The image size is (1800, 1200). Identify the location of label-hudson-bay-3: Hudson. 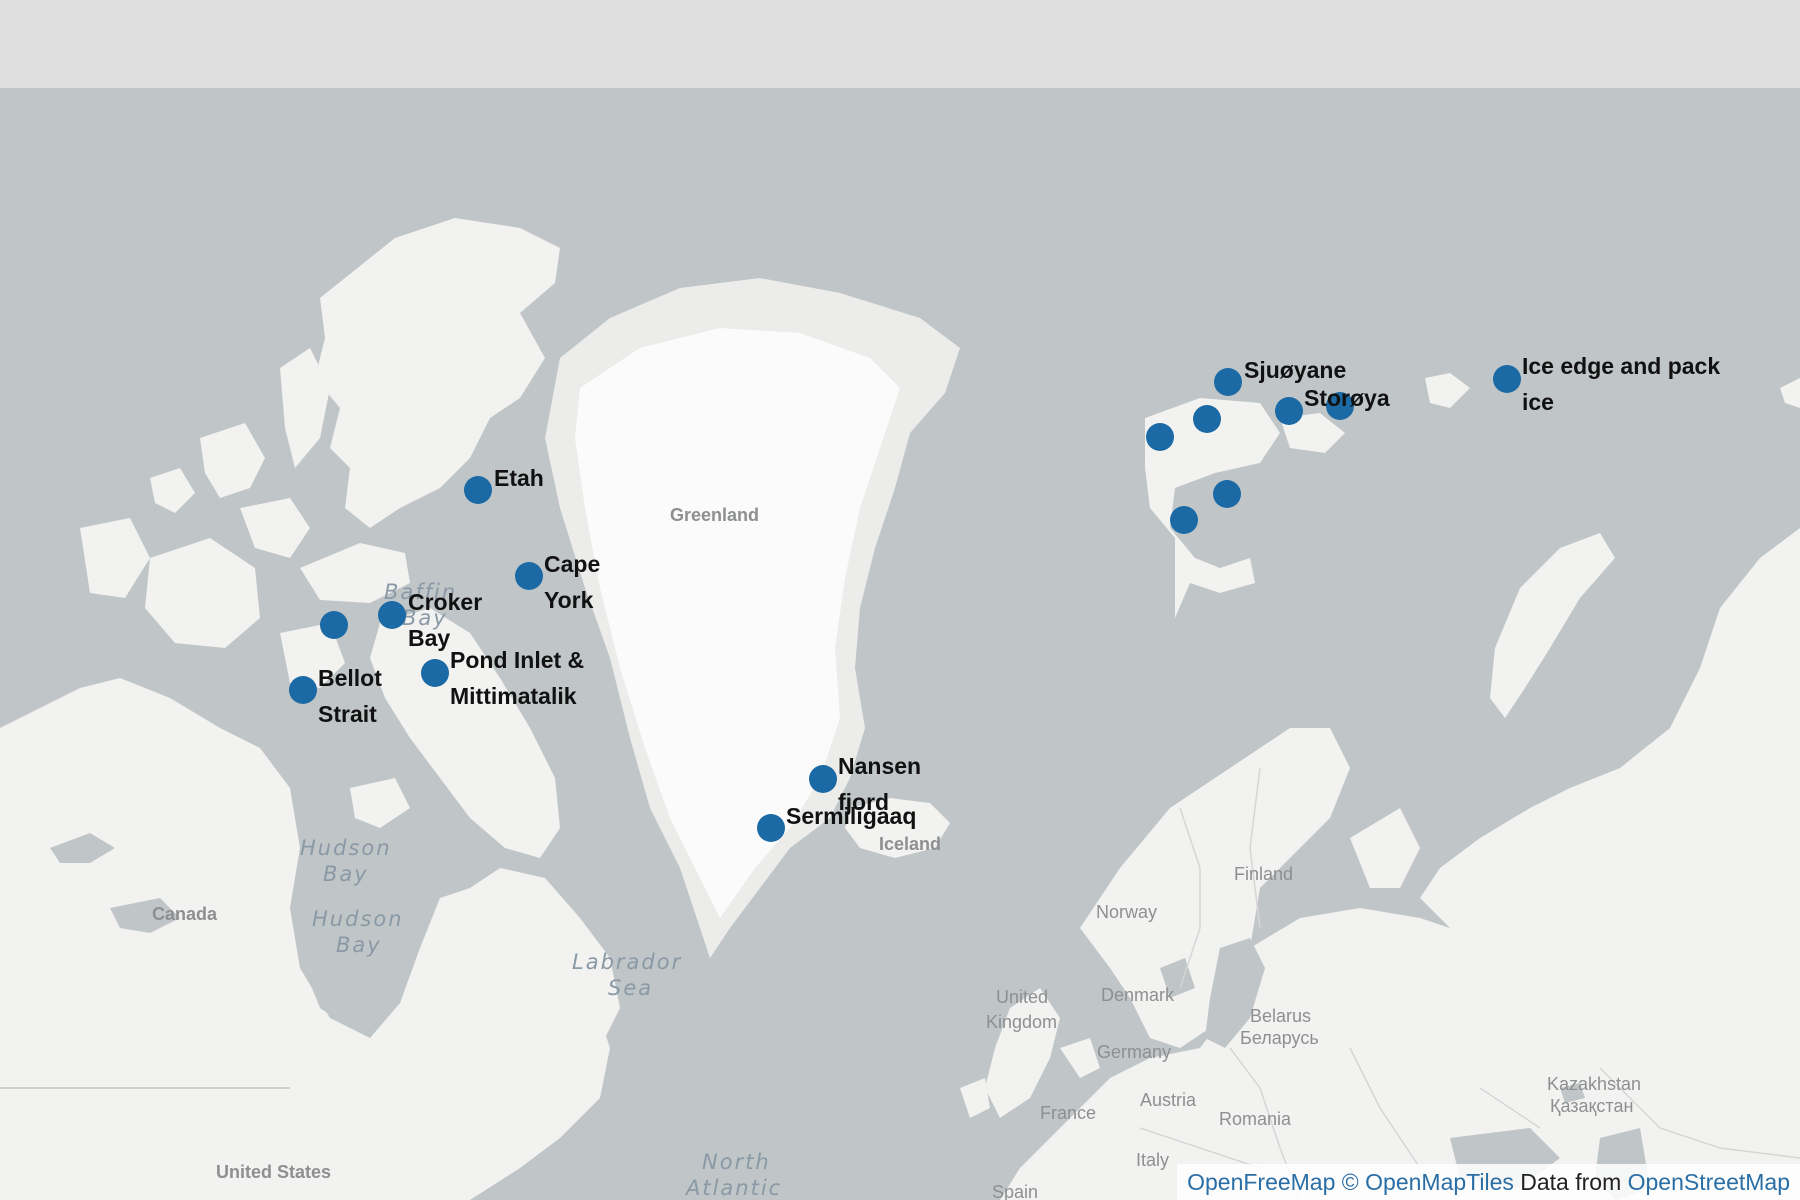
(358, 919).